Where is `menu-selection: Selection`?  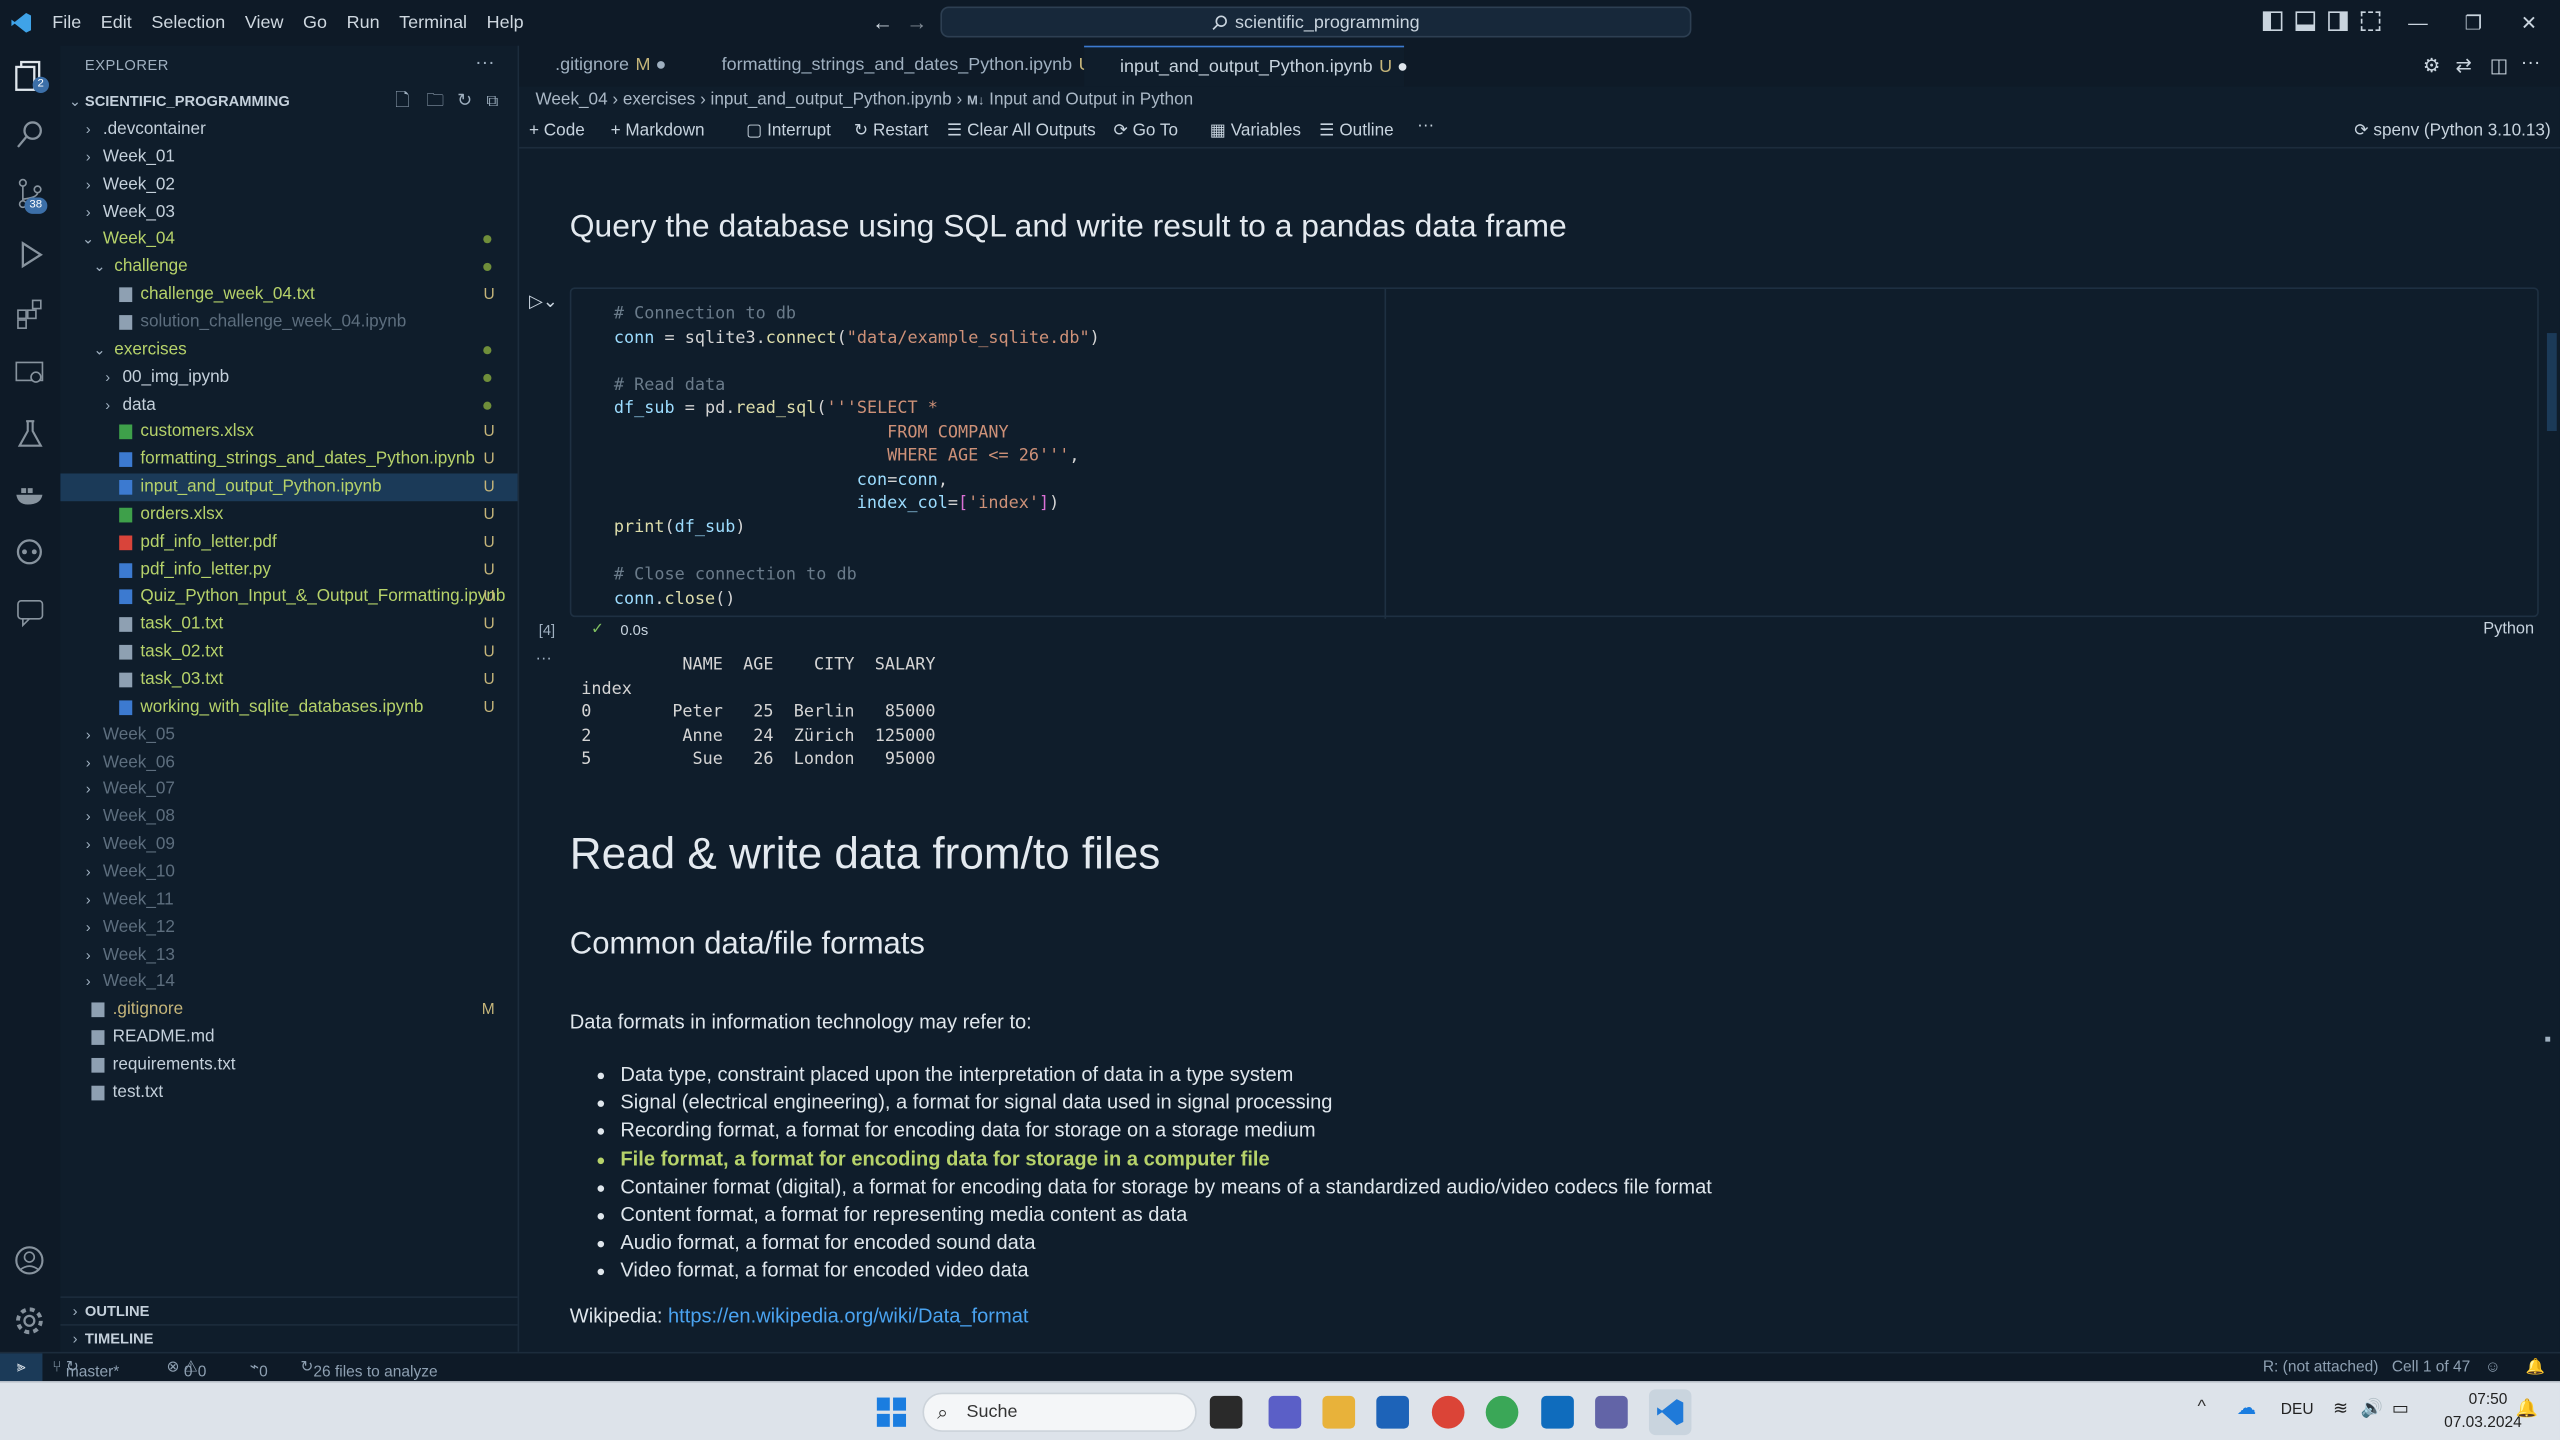 menu-selection: Selection is located at coordinates (188, 23).